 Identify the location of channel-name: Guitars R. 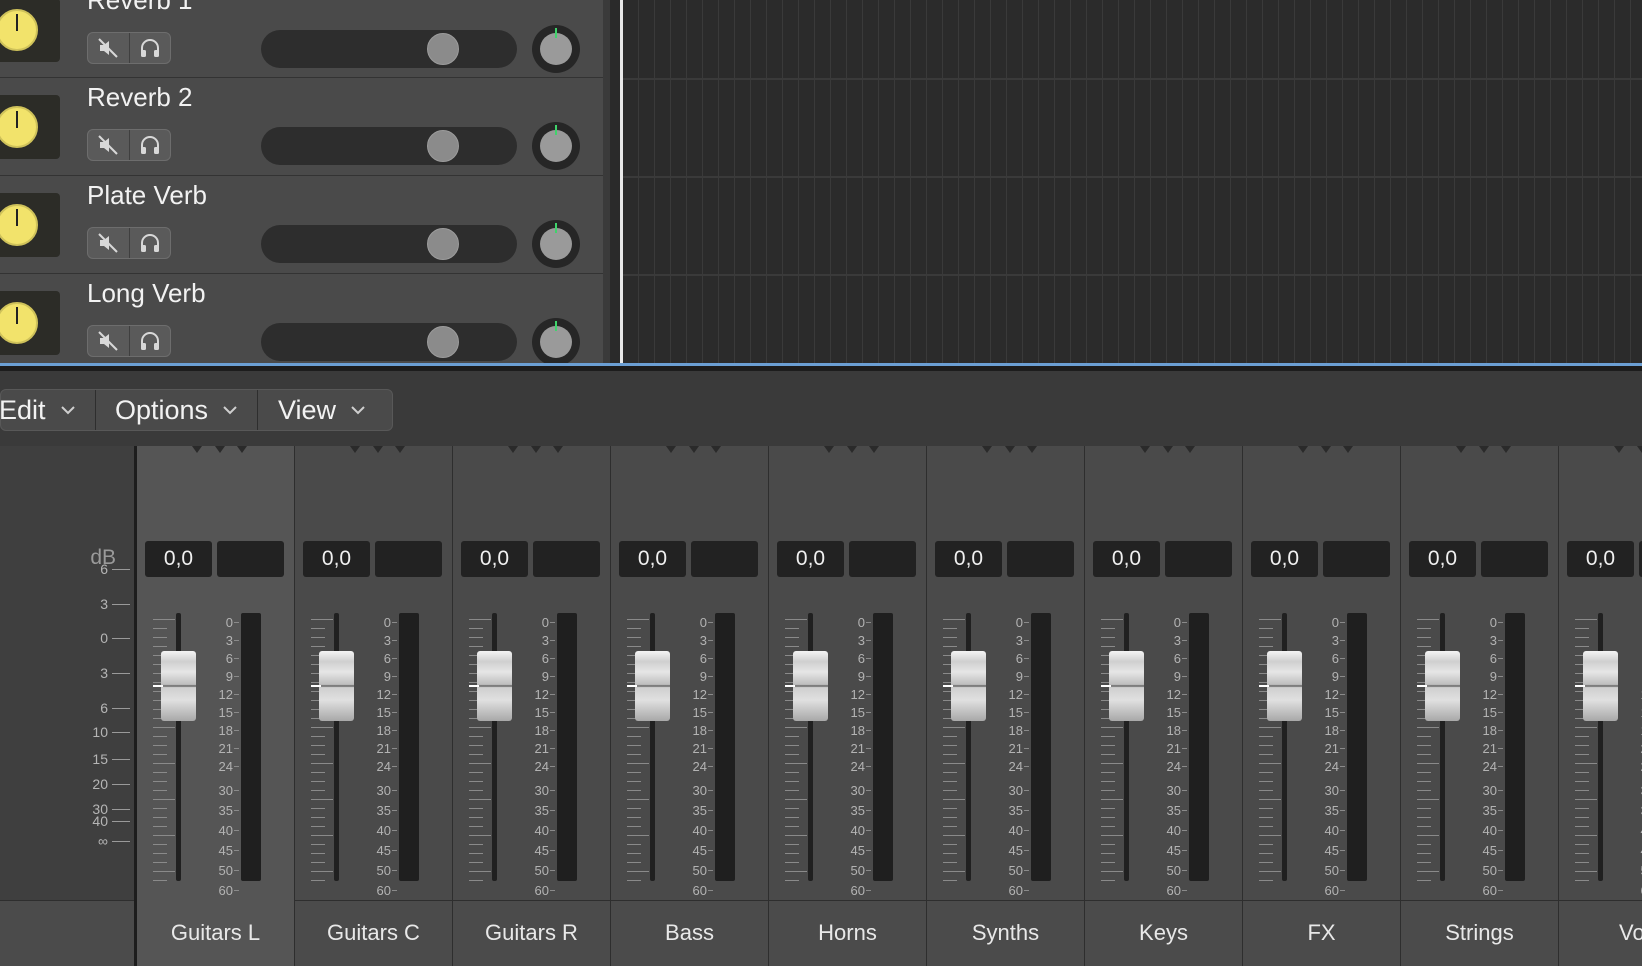
(531, 933).